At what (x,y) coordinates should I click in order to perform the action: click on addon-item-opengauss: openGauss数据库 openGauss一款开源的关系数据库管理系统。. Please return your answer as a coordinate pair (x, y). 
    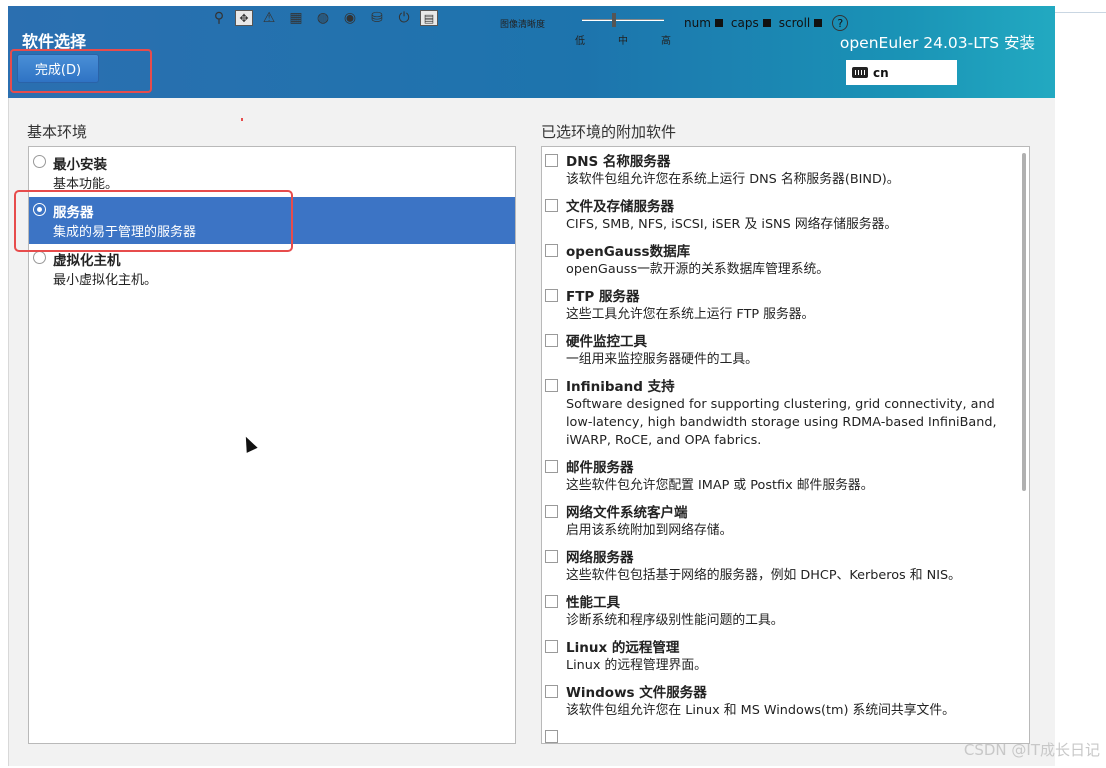
    Looking at the image, I should click on (780, 263).